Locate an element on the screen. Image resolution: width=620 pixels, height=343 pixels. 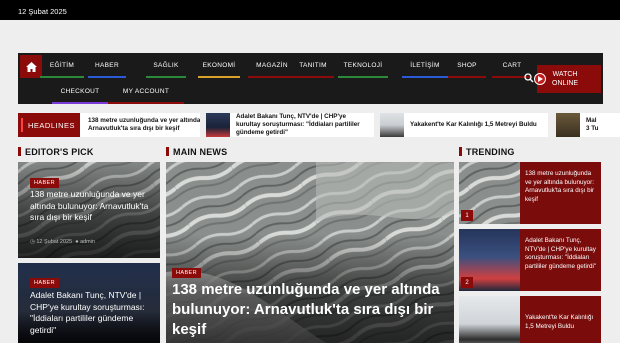
clock-icon: ◷ is located at coordinates (32, 242).